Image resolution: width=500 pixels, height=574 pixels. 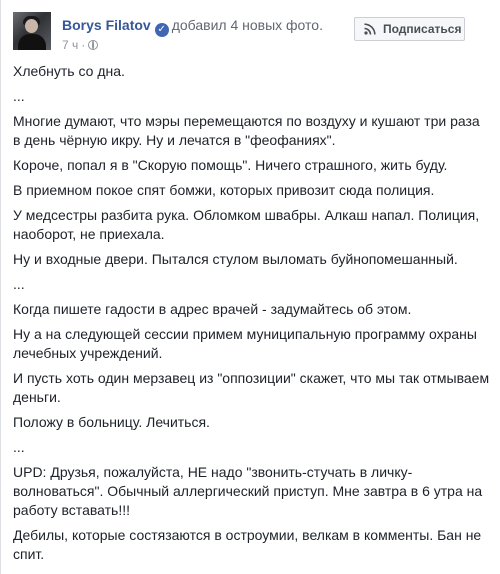 What do you see at coordinates (106, 25) in the screenshot?
I see `author-name: Borys Filatov` at bounding box center [106, 25].